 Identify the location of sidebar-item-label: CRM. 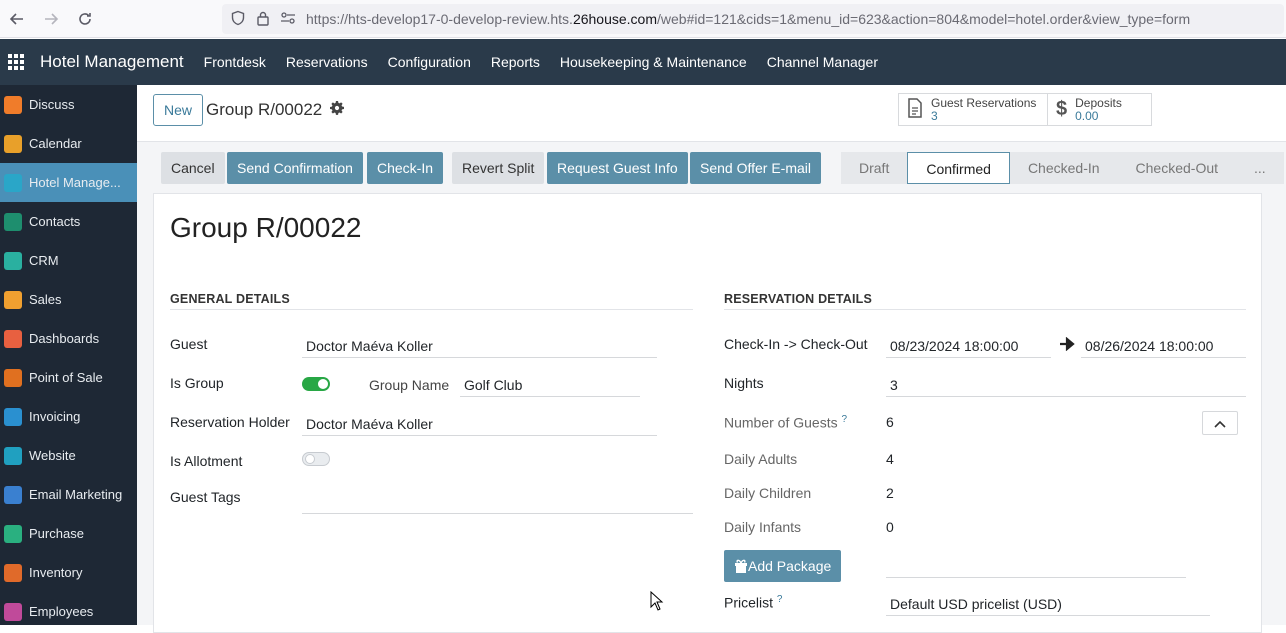
(44, 260).